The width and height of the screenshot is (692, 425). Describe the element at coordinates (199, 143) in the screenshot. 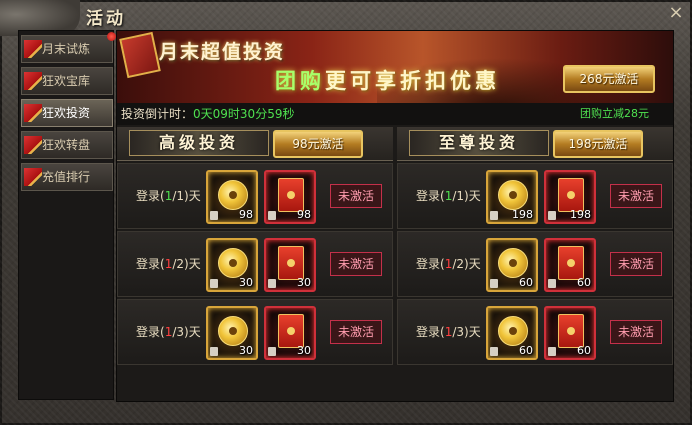

I see `column-title: 高级投资` at that location.